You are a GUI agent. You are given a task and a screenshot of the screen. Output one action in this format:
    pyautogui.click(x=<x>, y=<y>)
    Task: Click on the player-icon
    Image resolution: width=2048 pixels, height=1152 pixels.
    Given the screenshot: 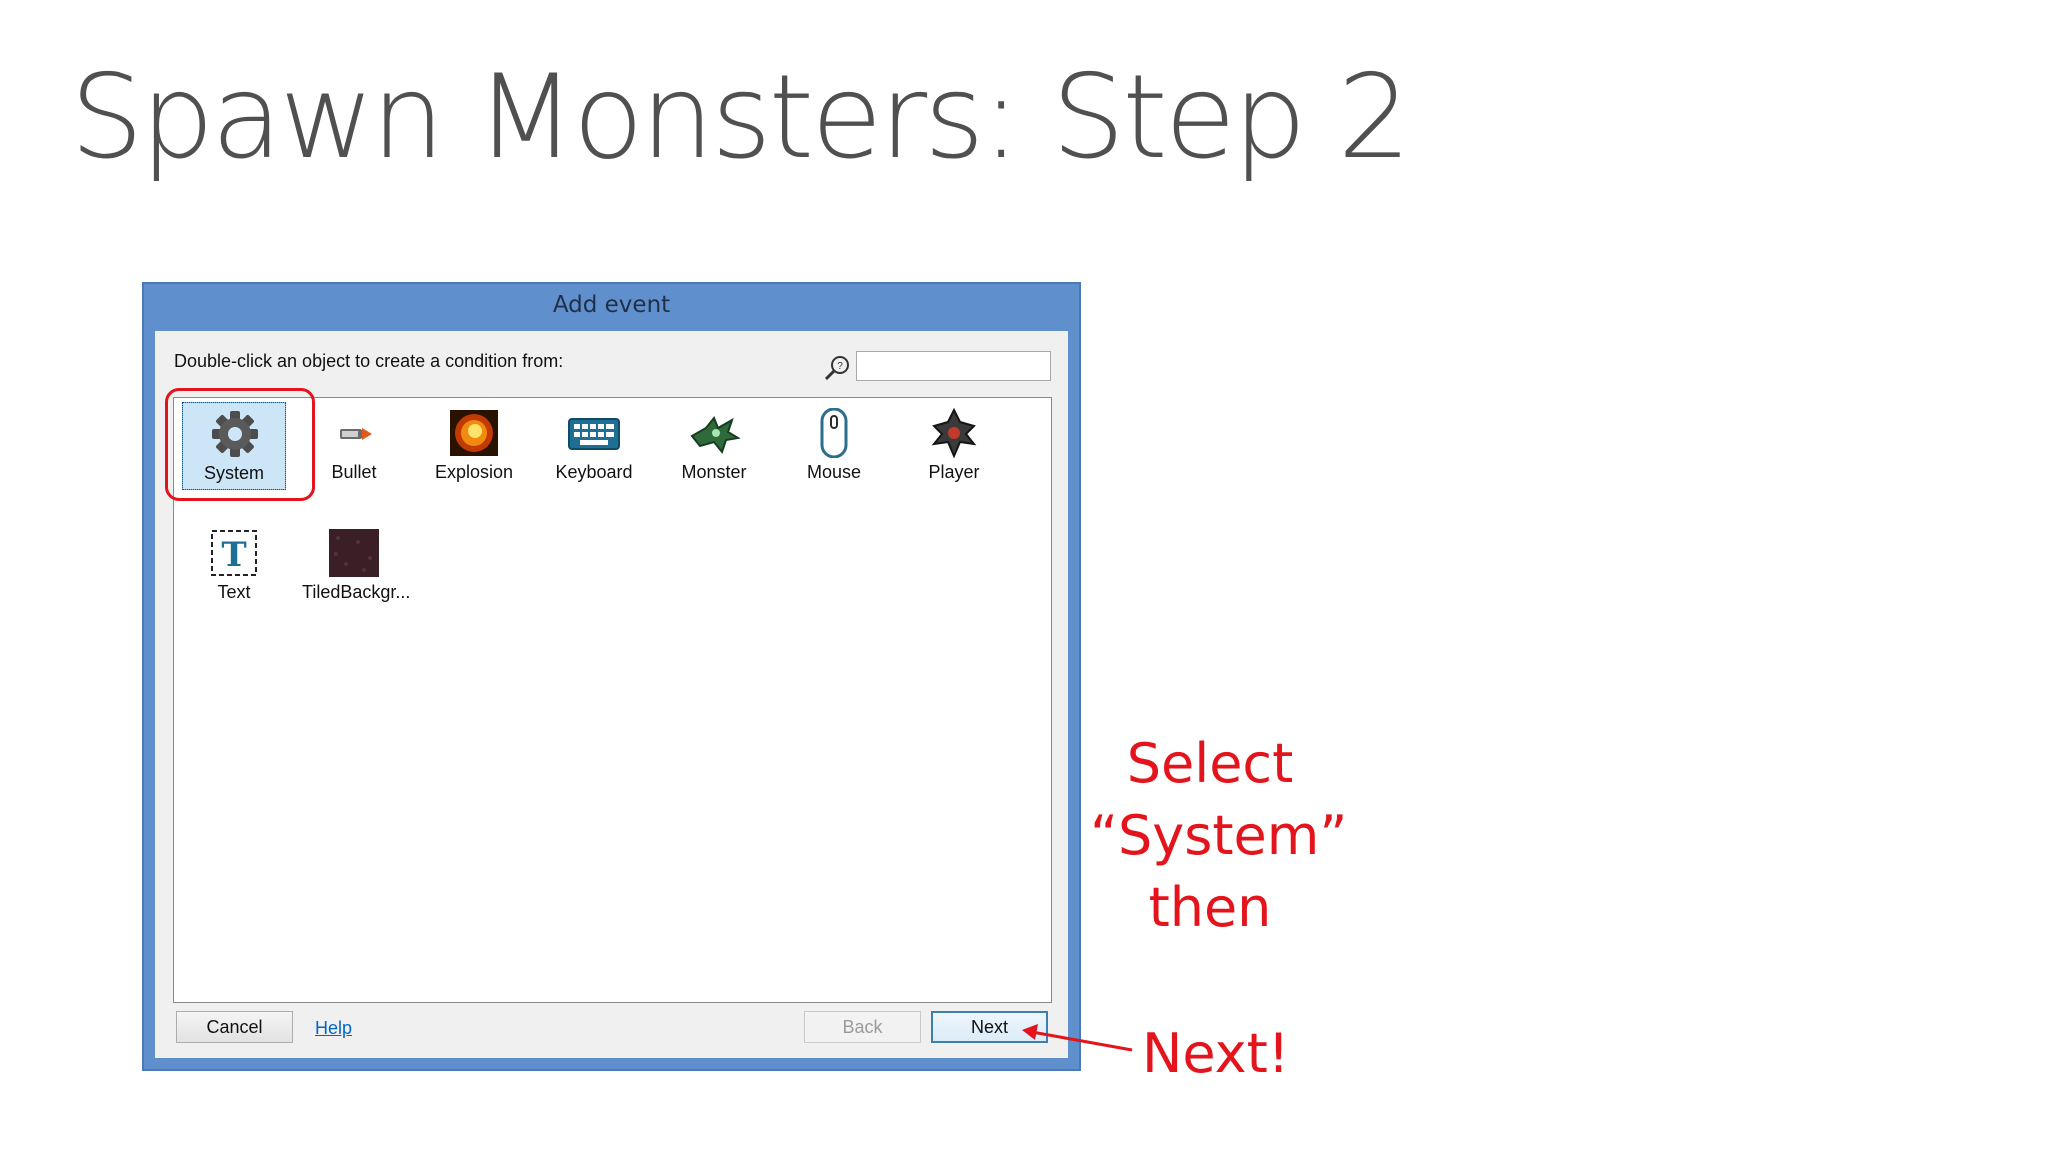 What is the action you would take?
    pyautogui.click(x=954, y=433)
    